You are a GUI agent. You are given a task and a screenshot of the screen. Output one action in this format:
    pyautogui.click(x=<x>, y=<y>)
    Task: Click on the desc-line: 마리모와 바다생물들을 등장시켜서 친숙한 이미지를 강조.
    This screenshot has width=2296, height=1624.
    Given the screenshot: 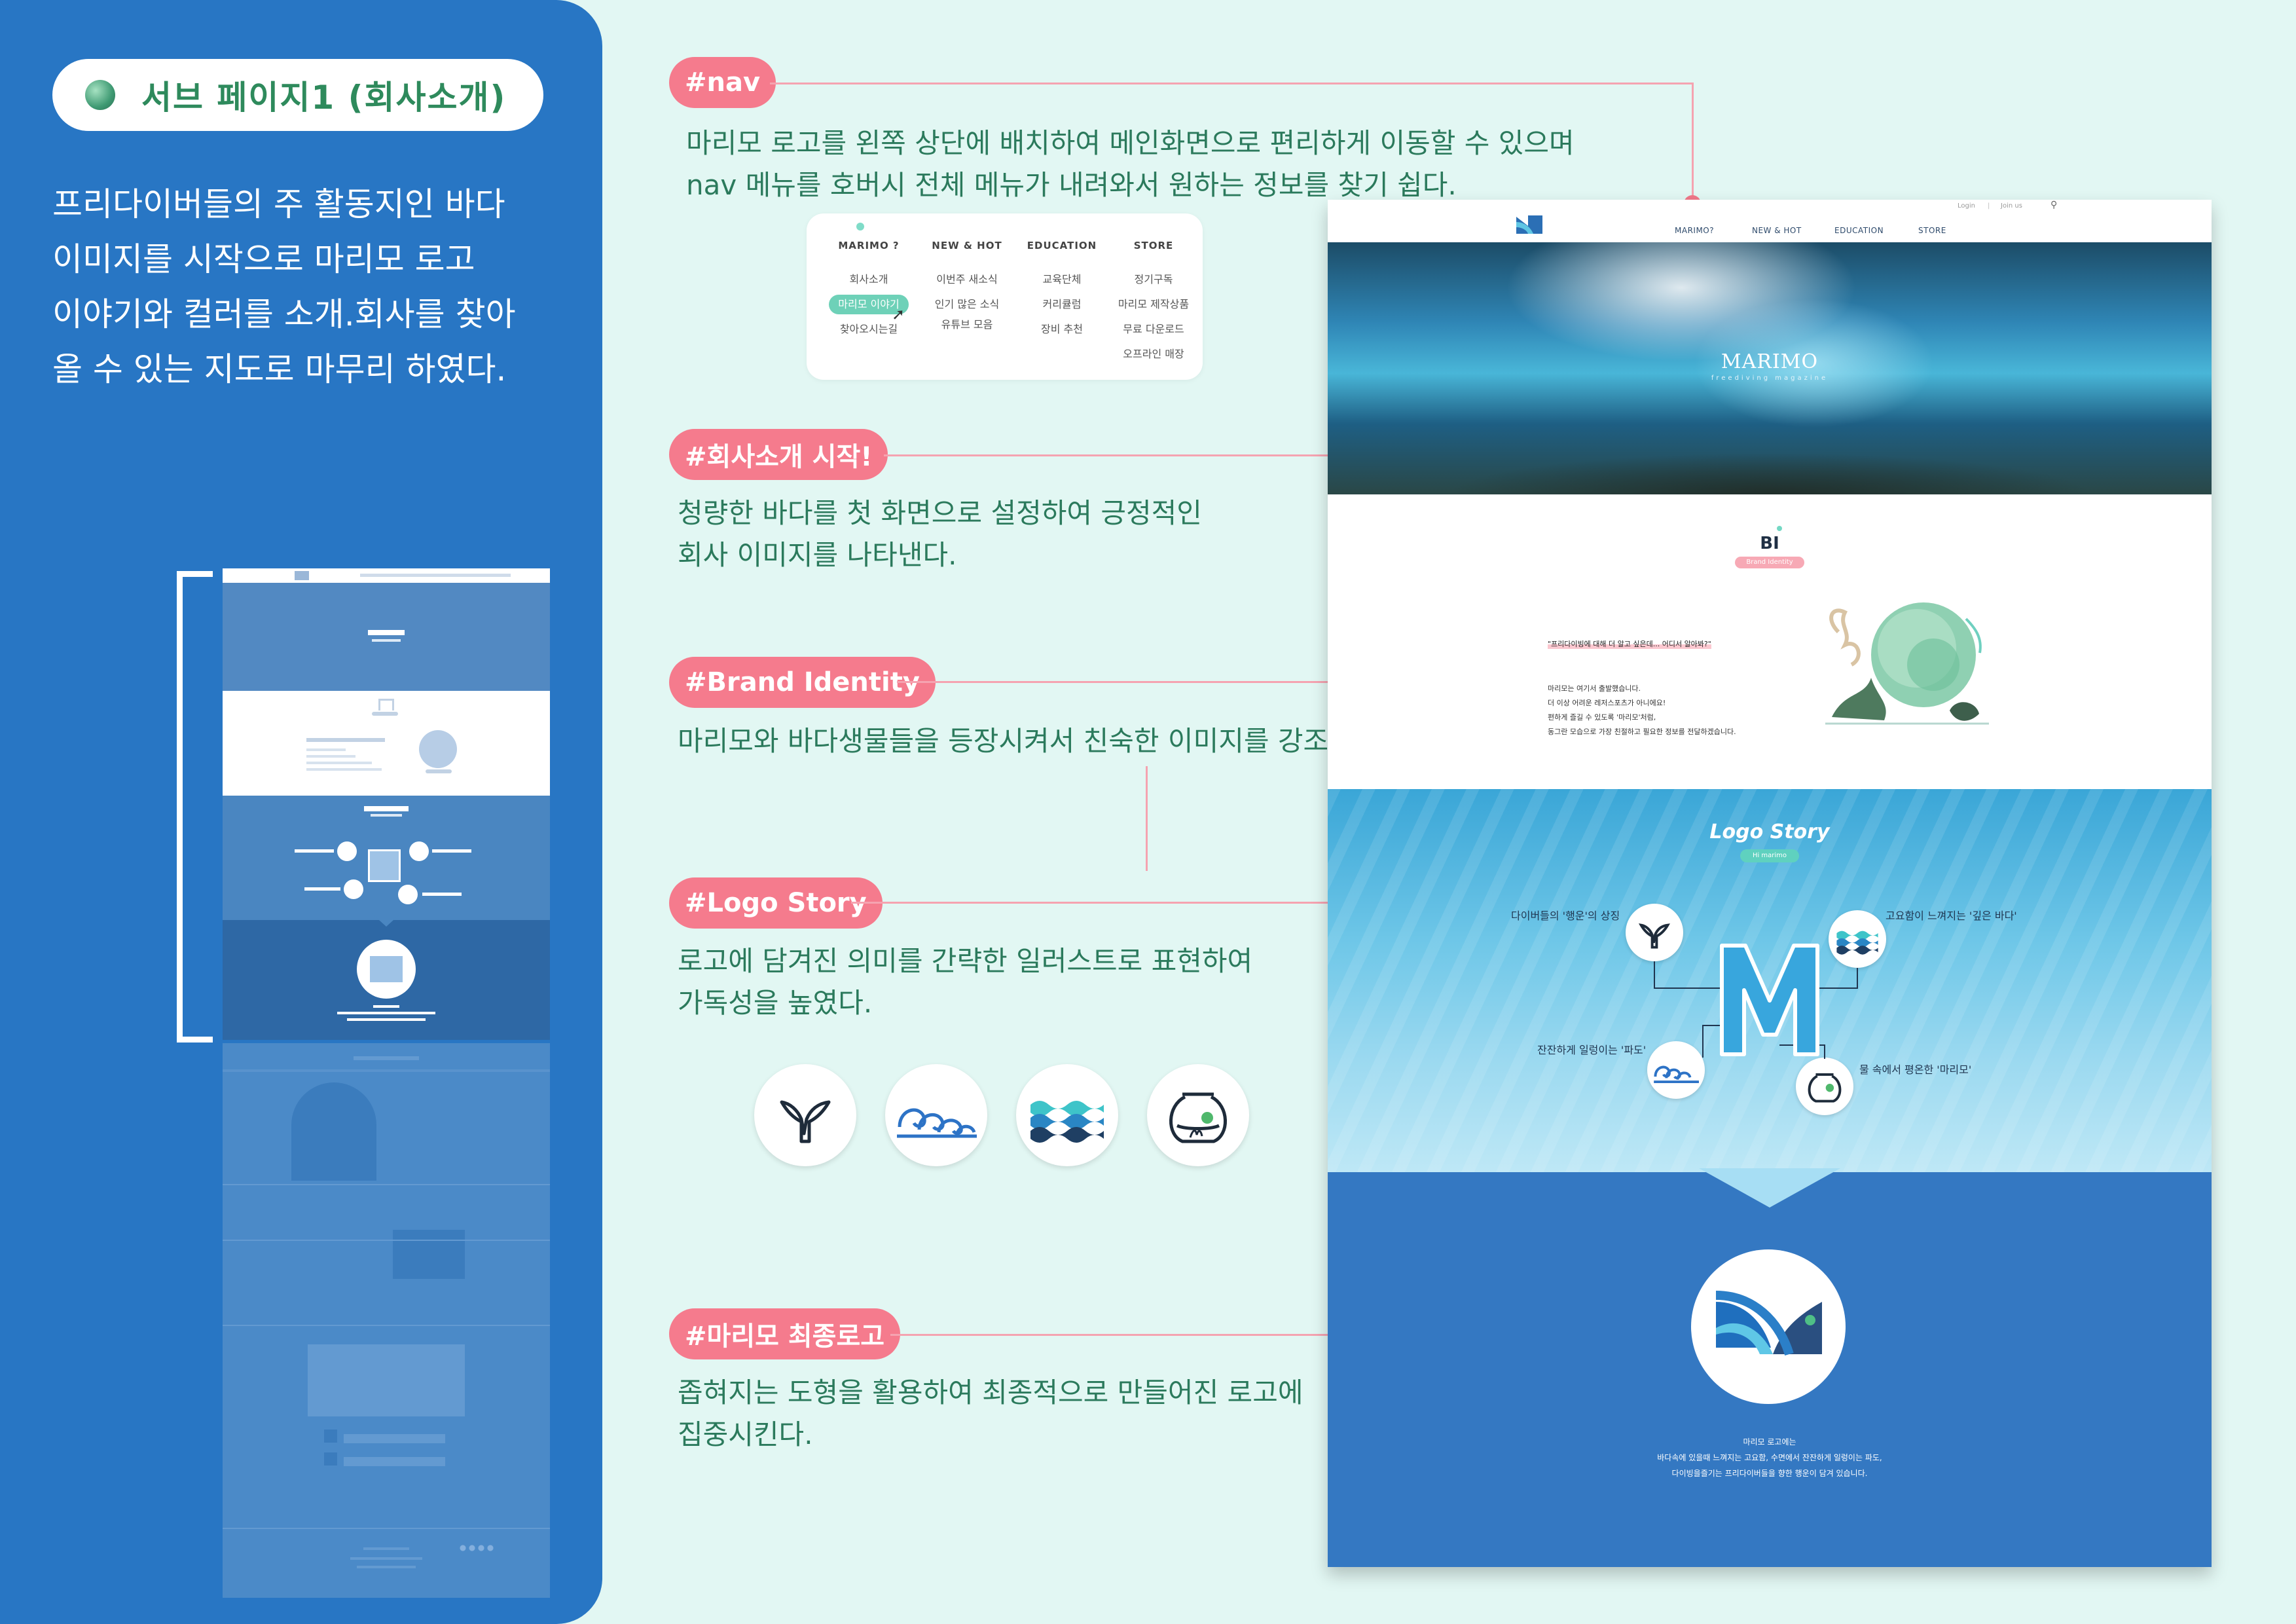 What is the action you would take?
    pyautogui.click(x=1008, y=741)
    